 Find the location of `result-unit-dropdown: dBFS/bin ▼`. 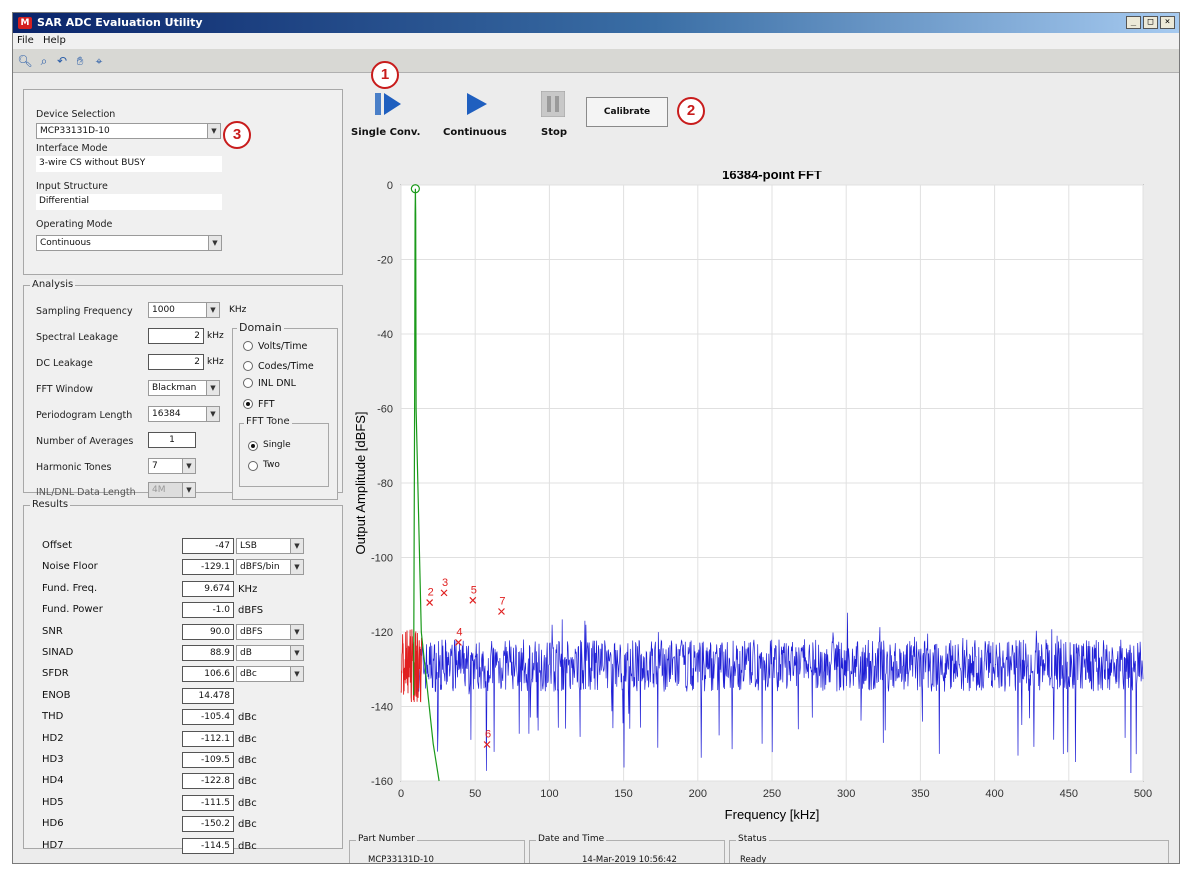

result-unit-dropdown: dBFS/bin ▼ is located at coordinates (270, 567).